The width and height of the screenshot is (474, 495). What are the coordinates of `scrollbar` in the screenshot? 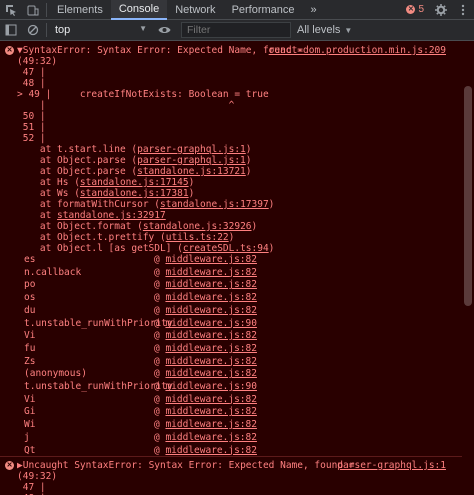 It's located at (468, 268).